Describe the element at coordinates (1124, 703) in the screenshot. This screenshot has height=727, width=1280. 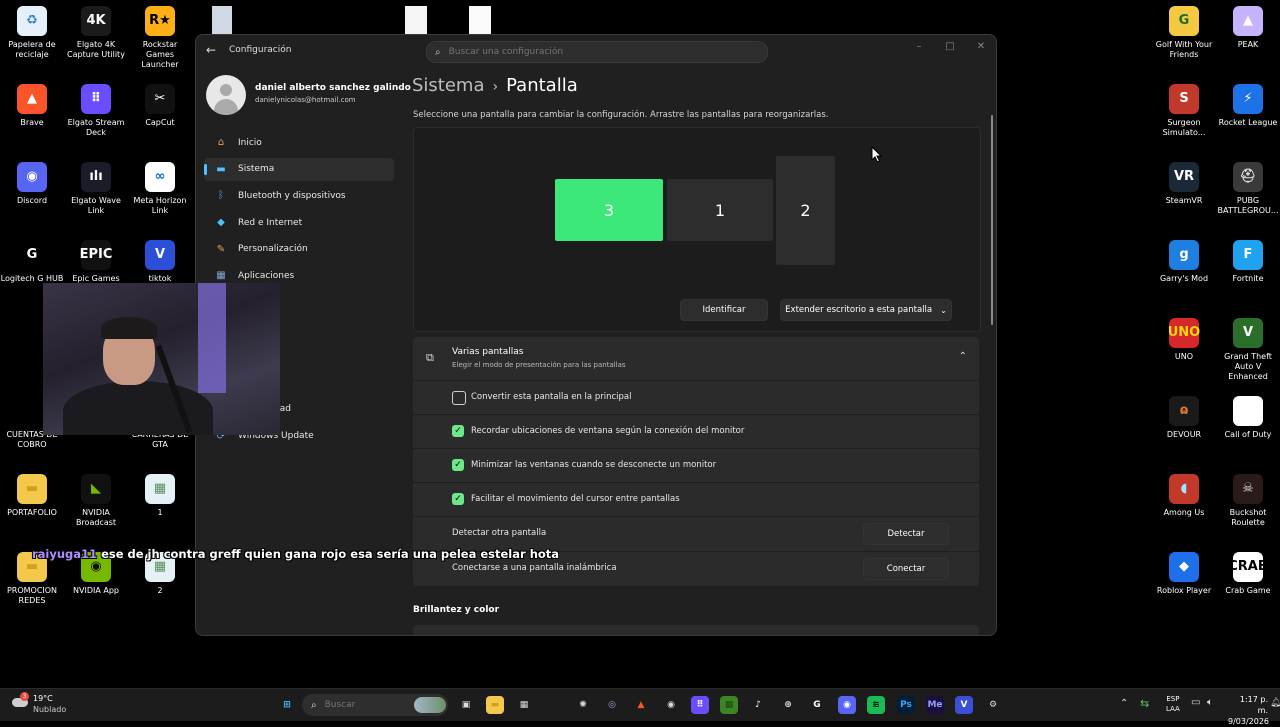
I see `show-hidden-icons-icon: ⌃` at that location.